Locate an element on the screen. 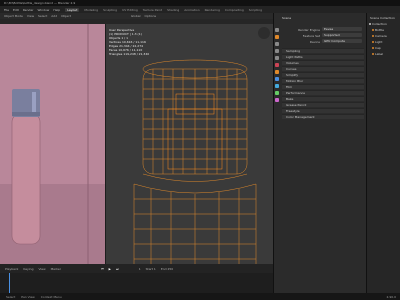 Image resolution: width=400 pixels, height=300 pixels. playhead is located at coordinates (9, 283).